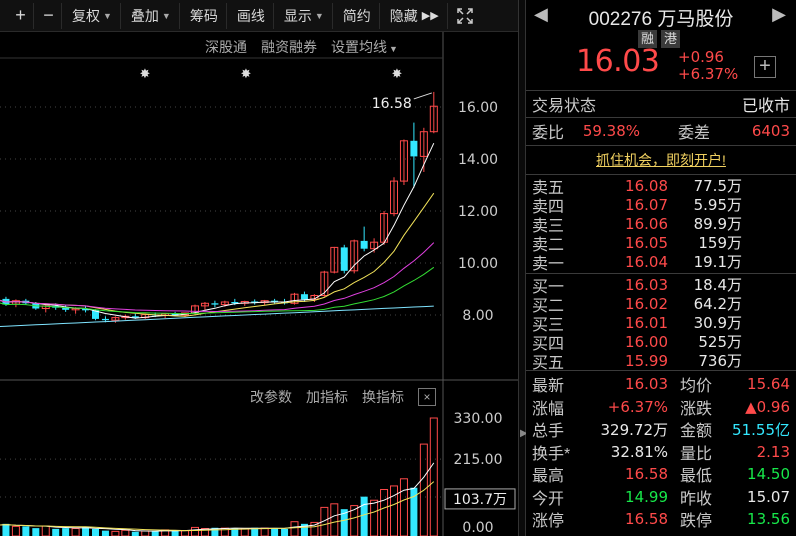 Image resolution: width=796 pixels, height=536 pixels. Describe the element at coordinates (551, 454) in the screenshot. I see `stat-label: 换手*` at that location.